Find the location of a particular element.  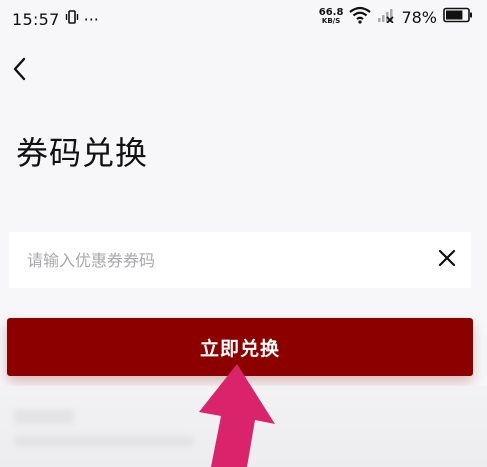

coupon-field is located at coordinates (240, 260).